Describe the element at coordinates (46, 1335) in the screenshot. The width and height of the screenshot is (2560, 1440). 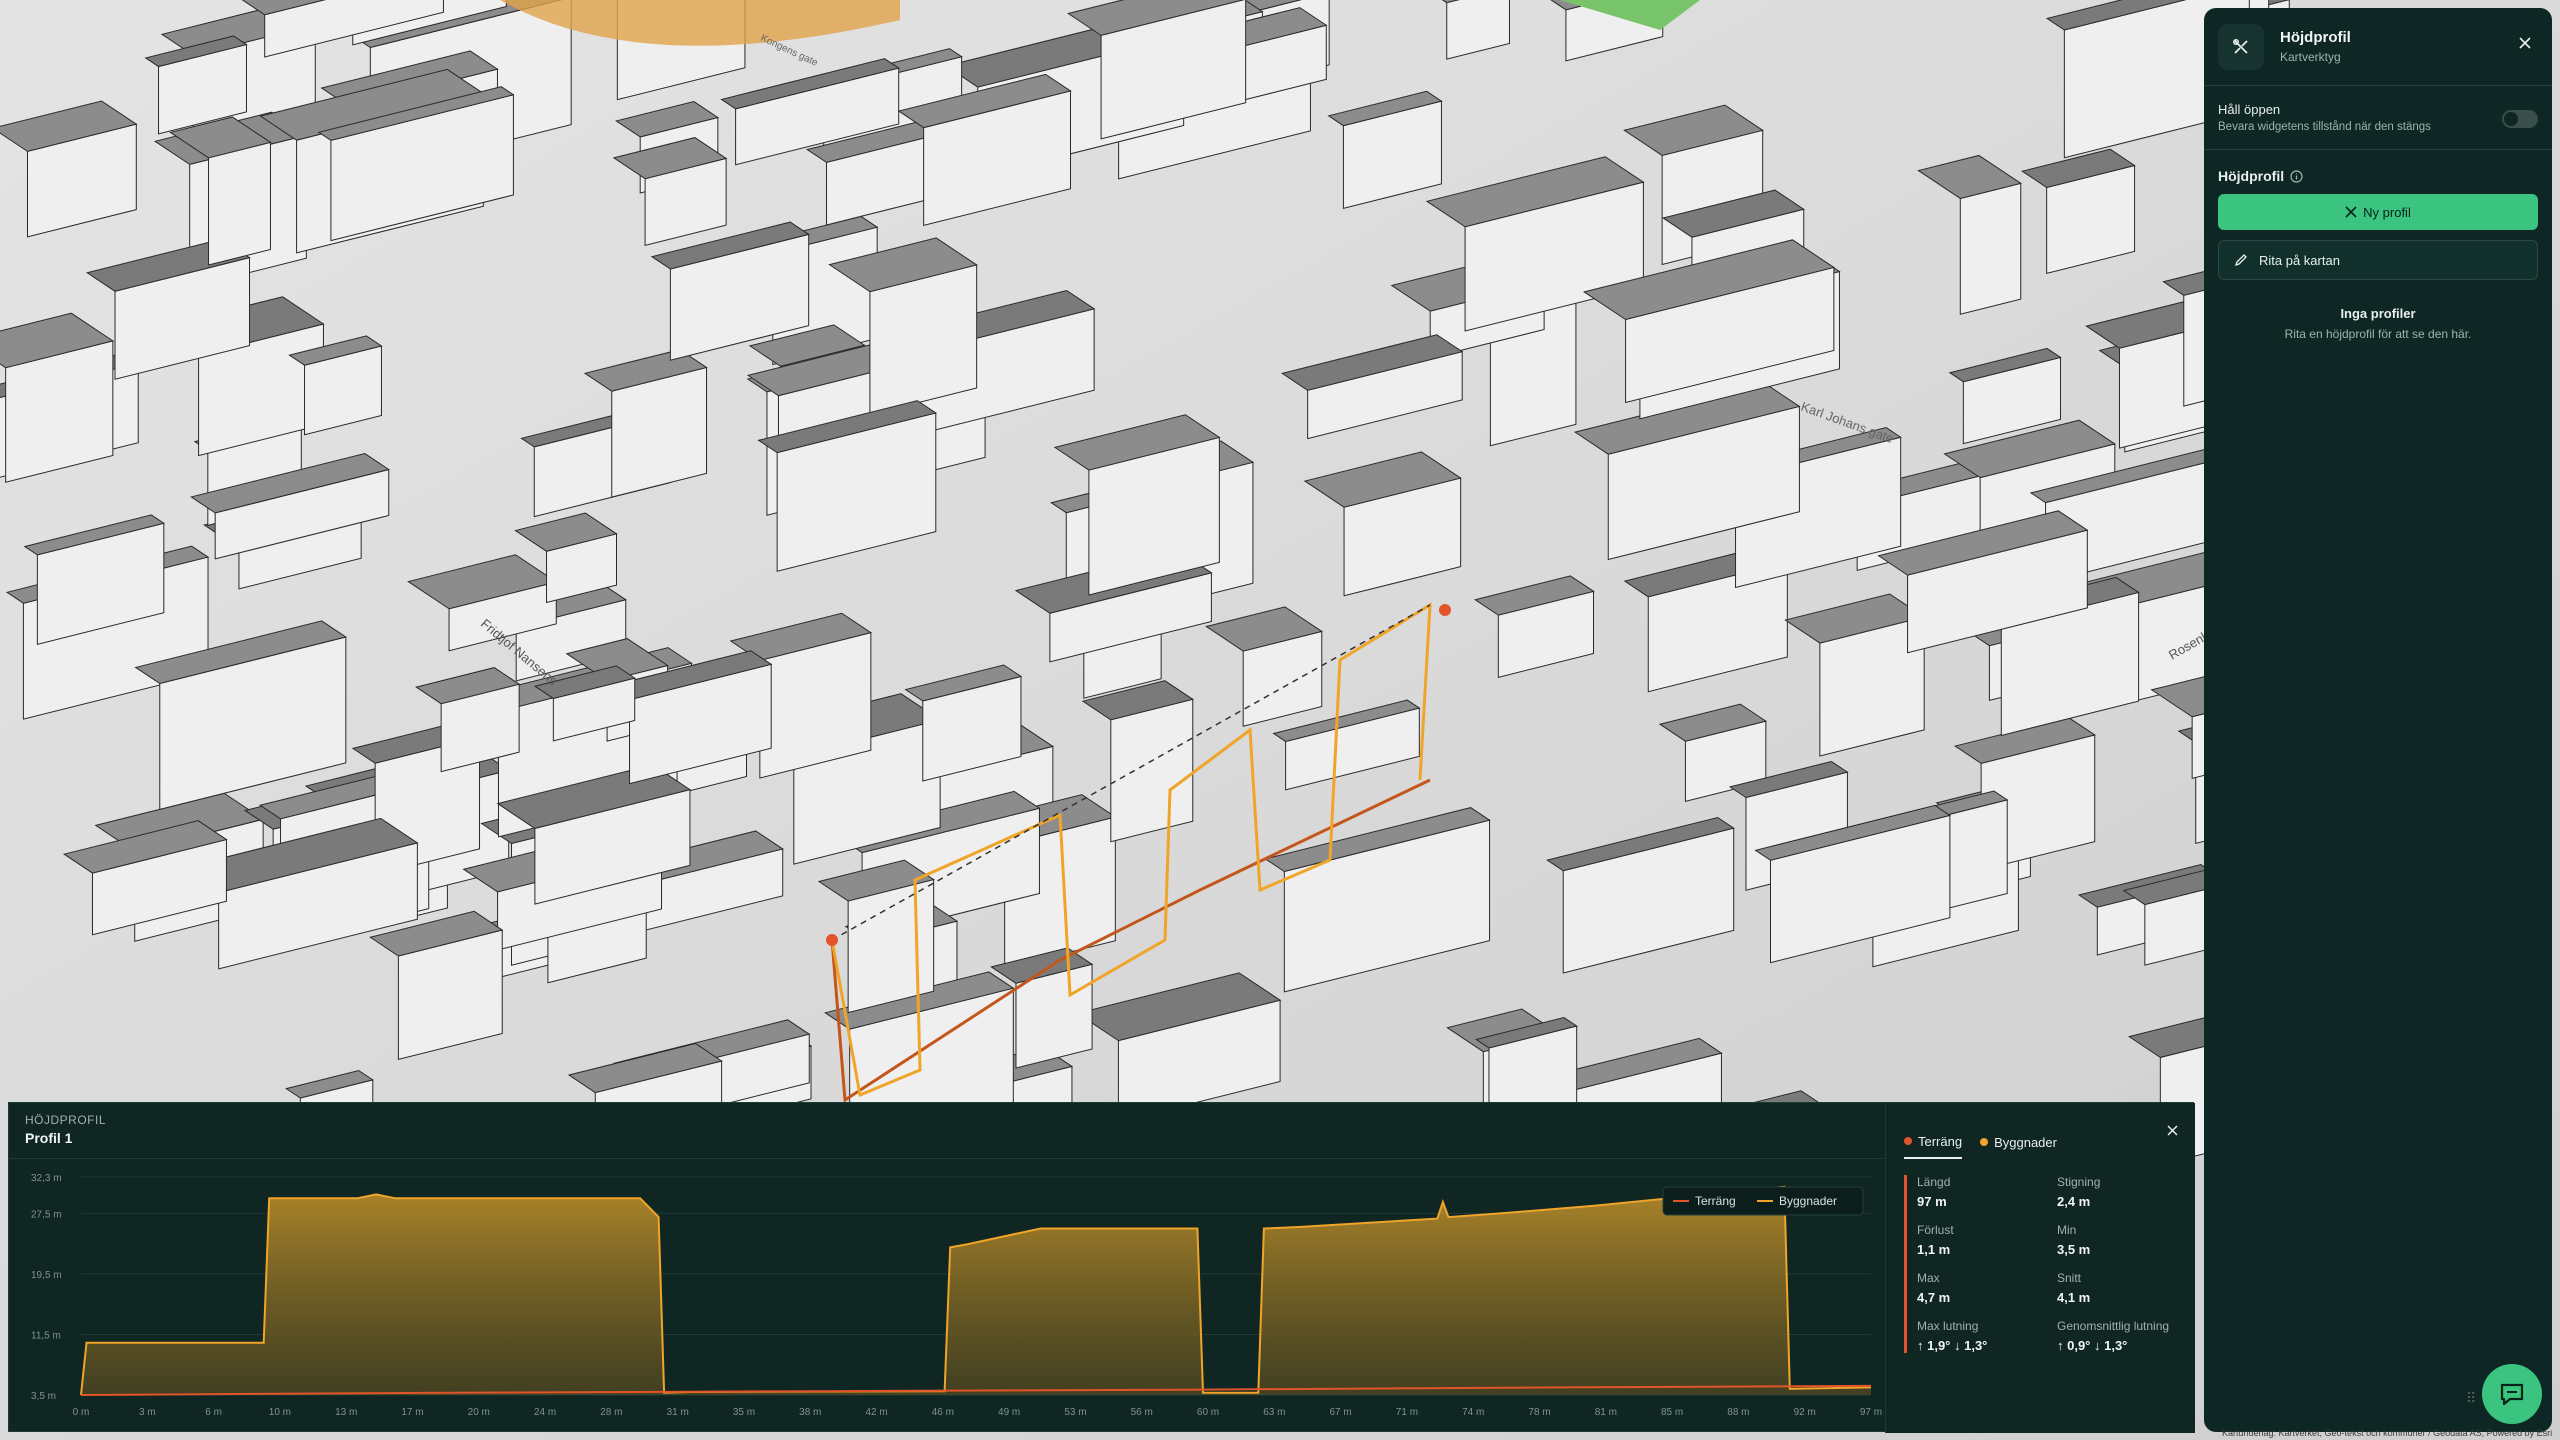
I see `y-tick-label: 11,5 m` at that location.